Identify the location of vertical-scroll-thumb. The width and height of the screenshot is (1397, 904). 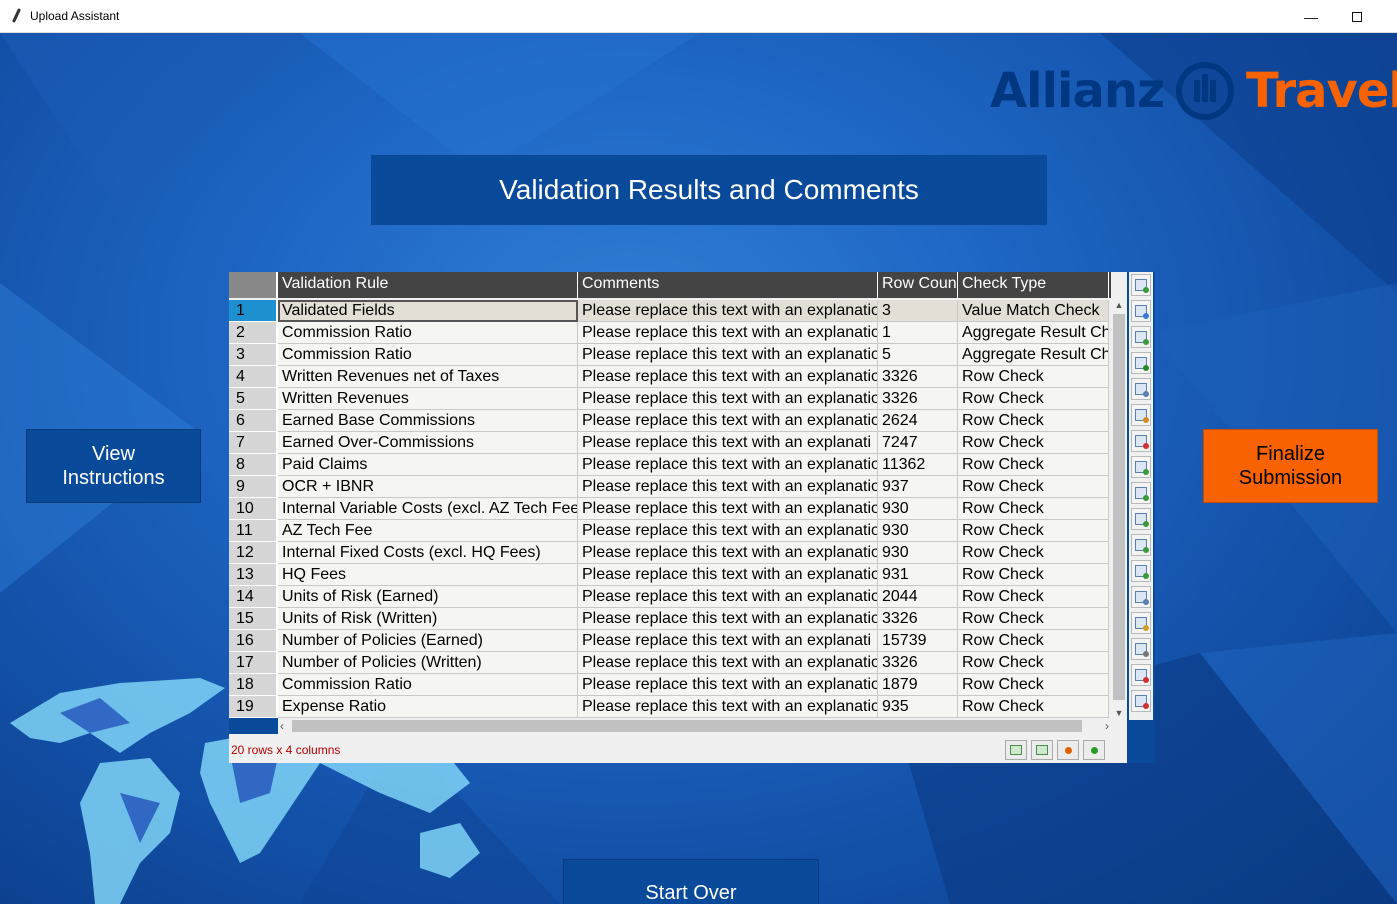
(1119, 507).